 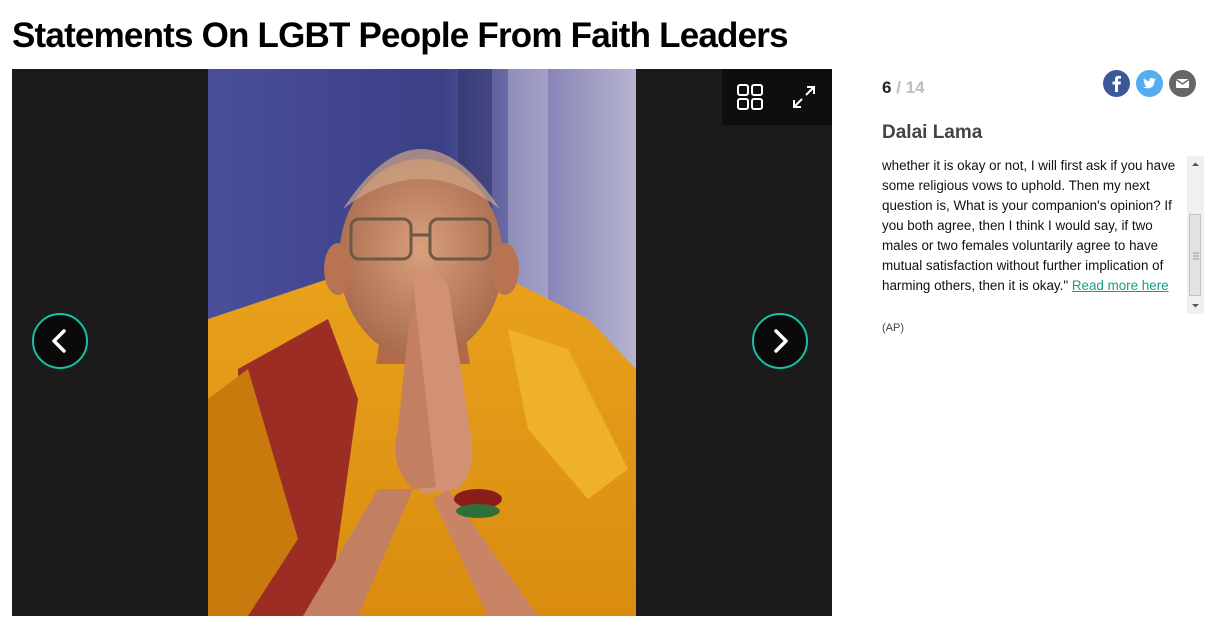 I want to click on scrollbar-thumb, so click(x=1195, y=255).